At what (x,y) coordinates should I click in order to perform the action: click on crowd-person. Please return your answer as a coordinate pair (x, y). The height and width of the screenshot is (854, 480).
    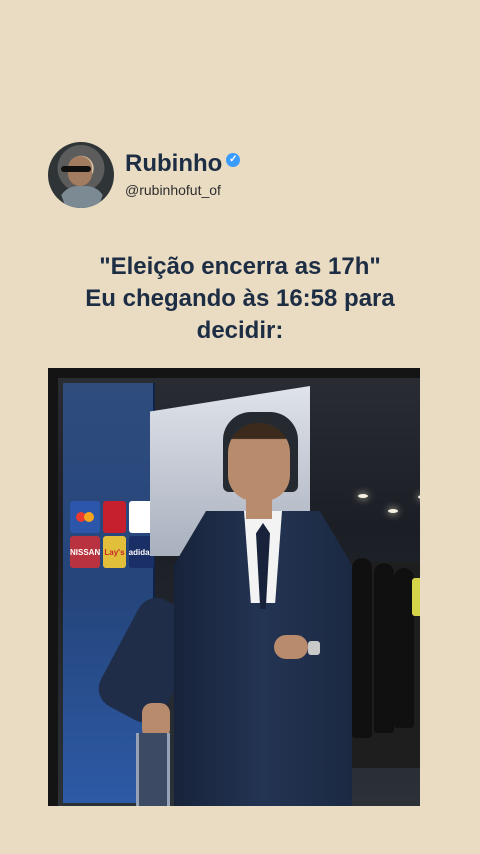
    Looking at the image, I should click on (404, 648).